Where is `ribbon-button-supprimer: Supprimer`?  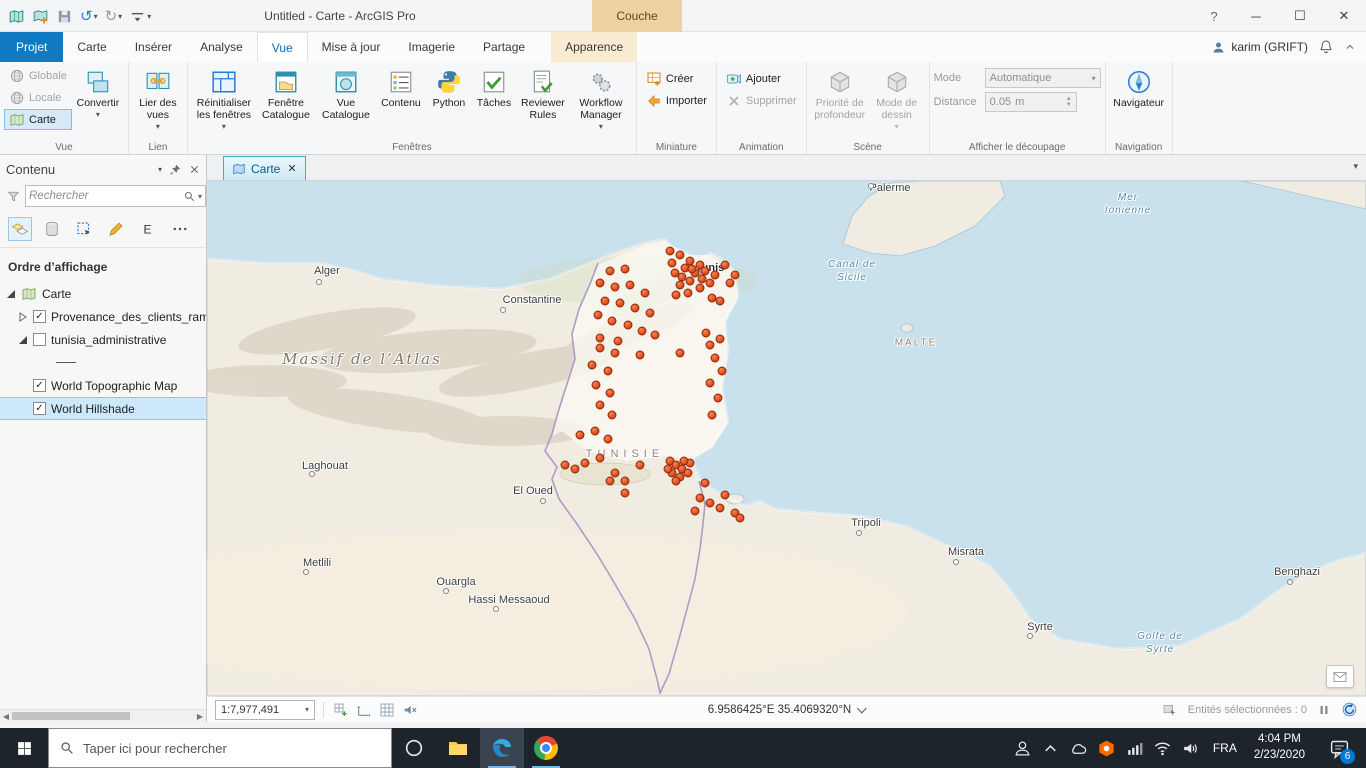 ribbon-button-supprimer: Supprimer is located at coordinates (761, 100).